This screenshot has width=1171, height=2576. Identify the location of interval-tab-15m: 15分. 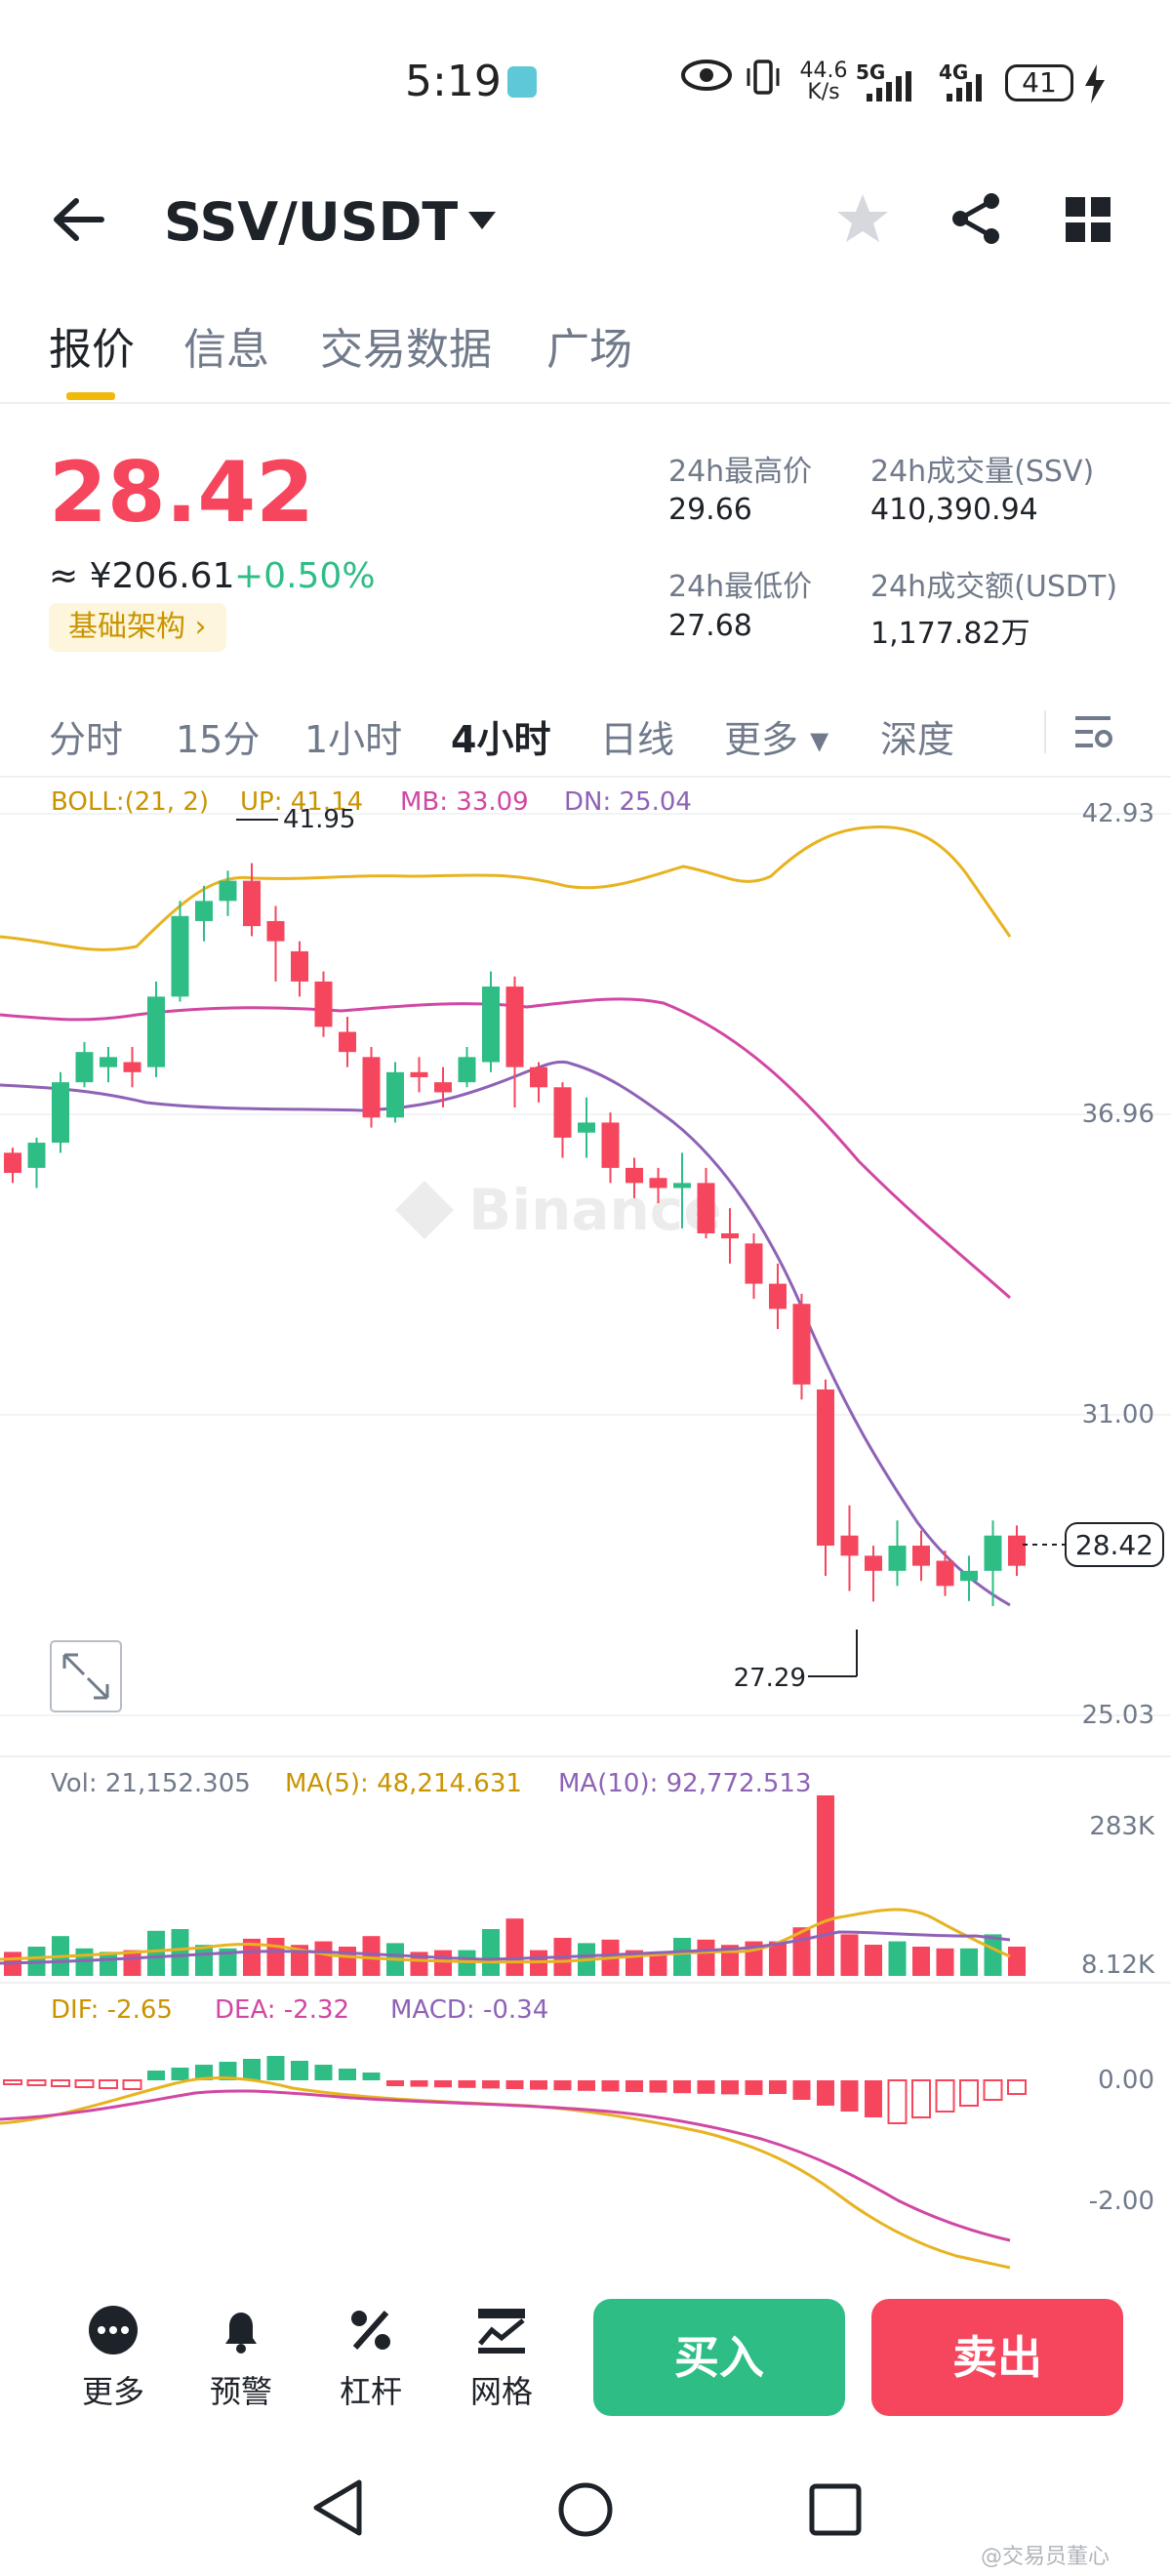
(218, 736).